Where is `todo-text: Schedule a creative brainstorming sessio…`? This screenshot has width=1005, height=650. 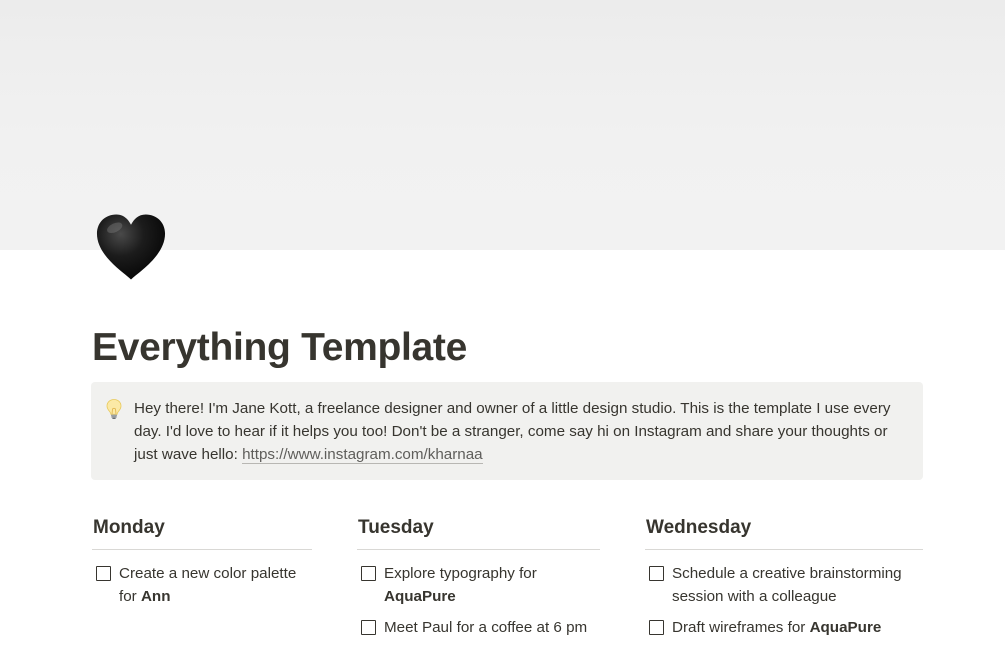
todo-text: Schedule a creative brainstorming sessio… is located at coordinates (787, 585).